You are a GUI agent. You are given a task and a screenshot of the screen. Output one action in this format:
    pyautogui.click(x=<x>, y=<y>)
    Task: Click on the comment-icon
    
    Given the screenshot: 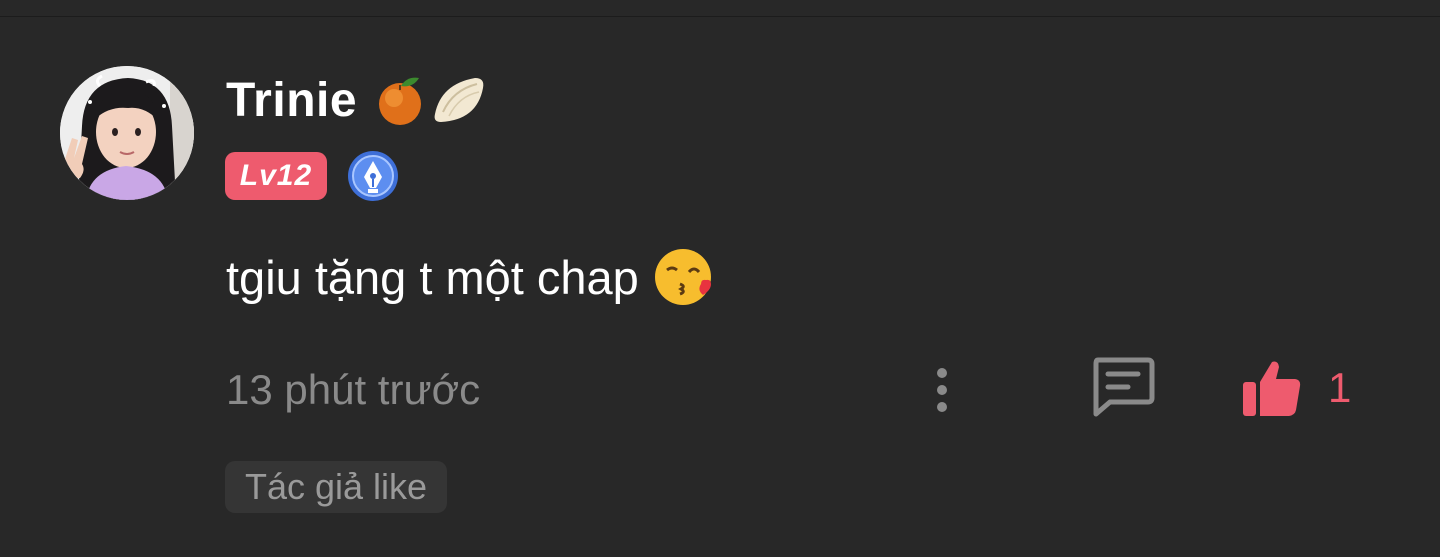 What is the action you would take?
    pyautogui.click(x=1124, y=387)
    